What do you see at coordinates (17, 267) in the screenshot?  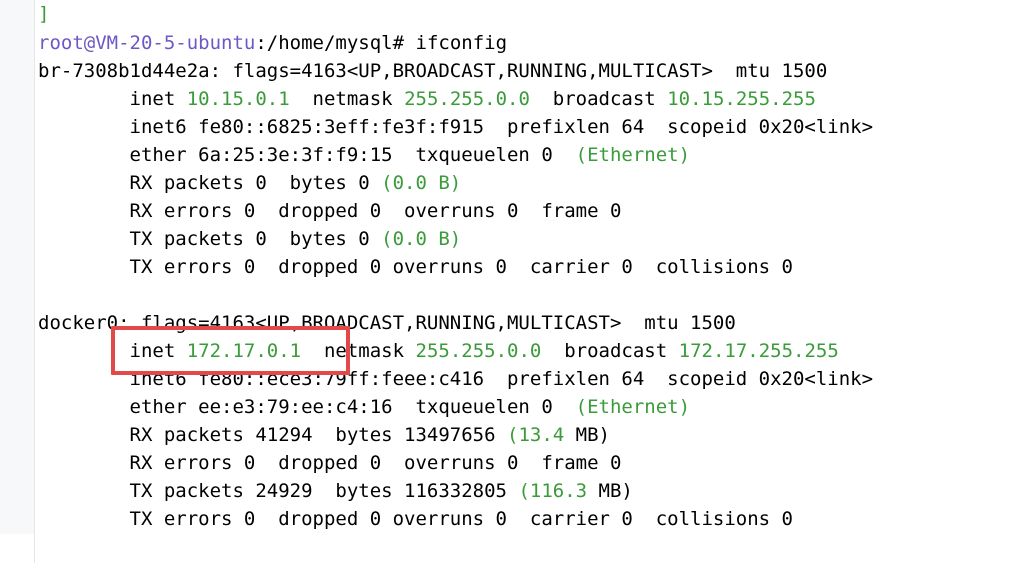 I see `terminal-gutter` at bounding box center [17, 267].